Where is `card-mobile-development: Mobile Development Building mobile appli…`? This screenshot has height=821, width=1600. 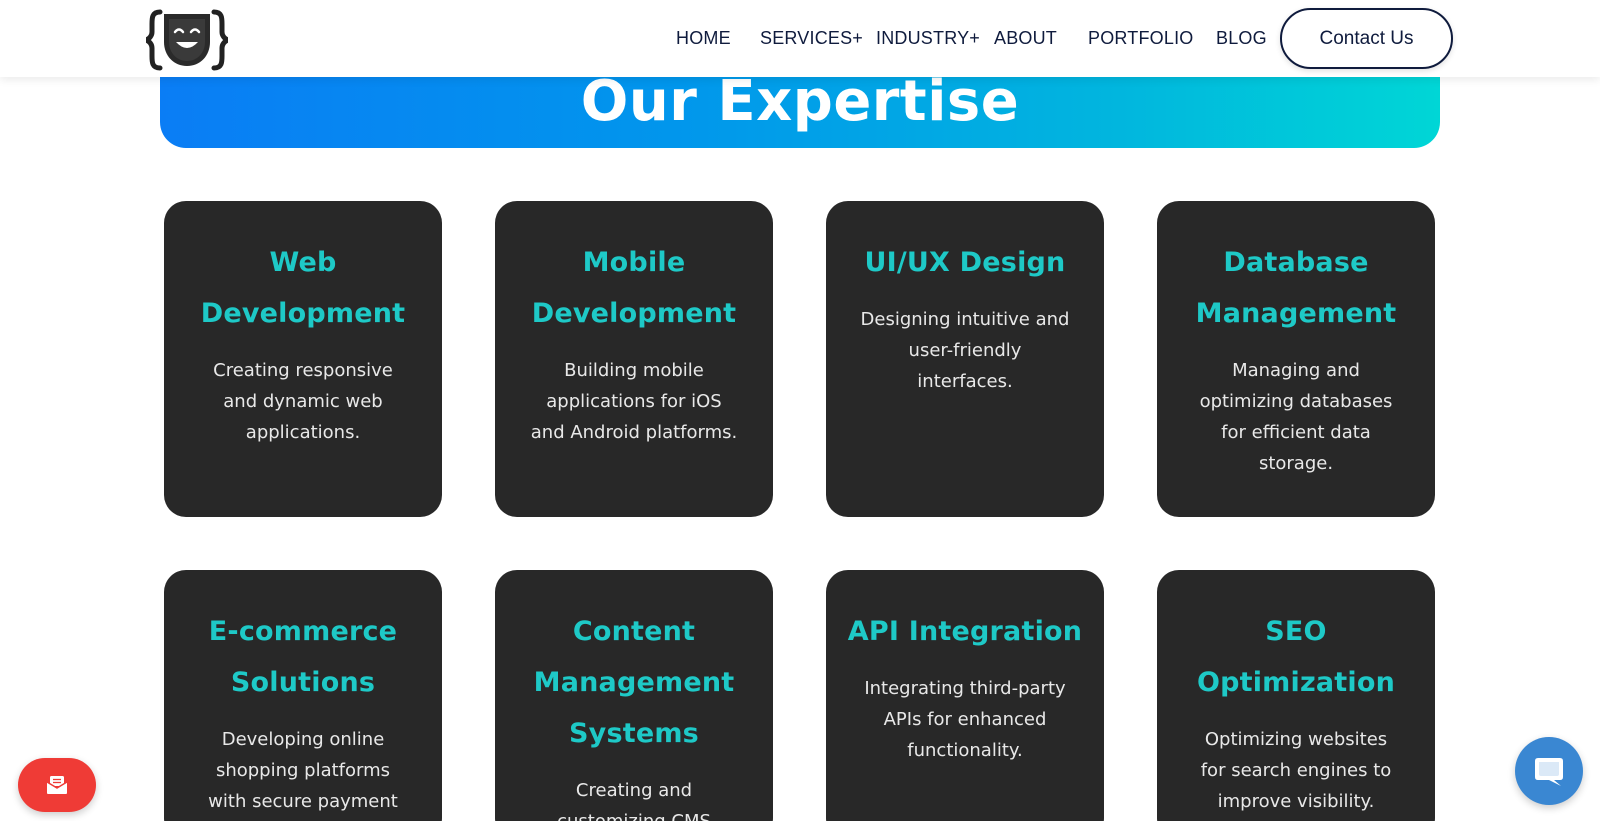
card-mobile-development: Mobile Development Building mobile appli… is located at coordinates (634, 359).